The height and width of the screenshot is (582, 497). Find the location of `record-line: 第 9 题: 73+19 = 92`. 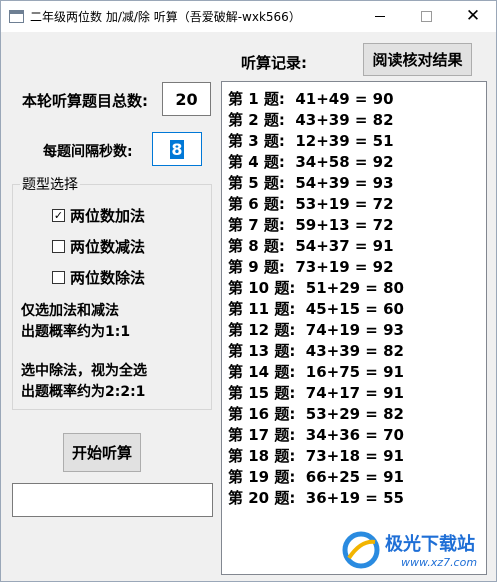

record-line: 第 9 题: 73+19 = 92 is located at coordinates (311, 267).